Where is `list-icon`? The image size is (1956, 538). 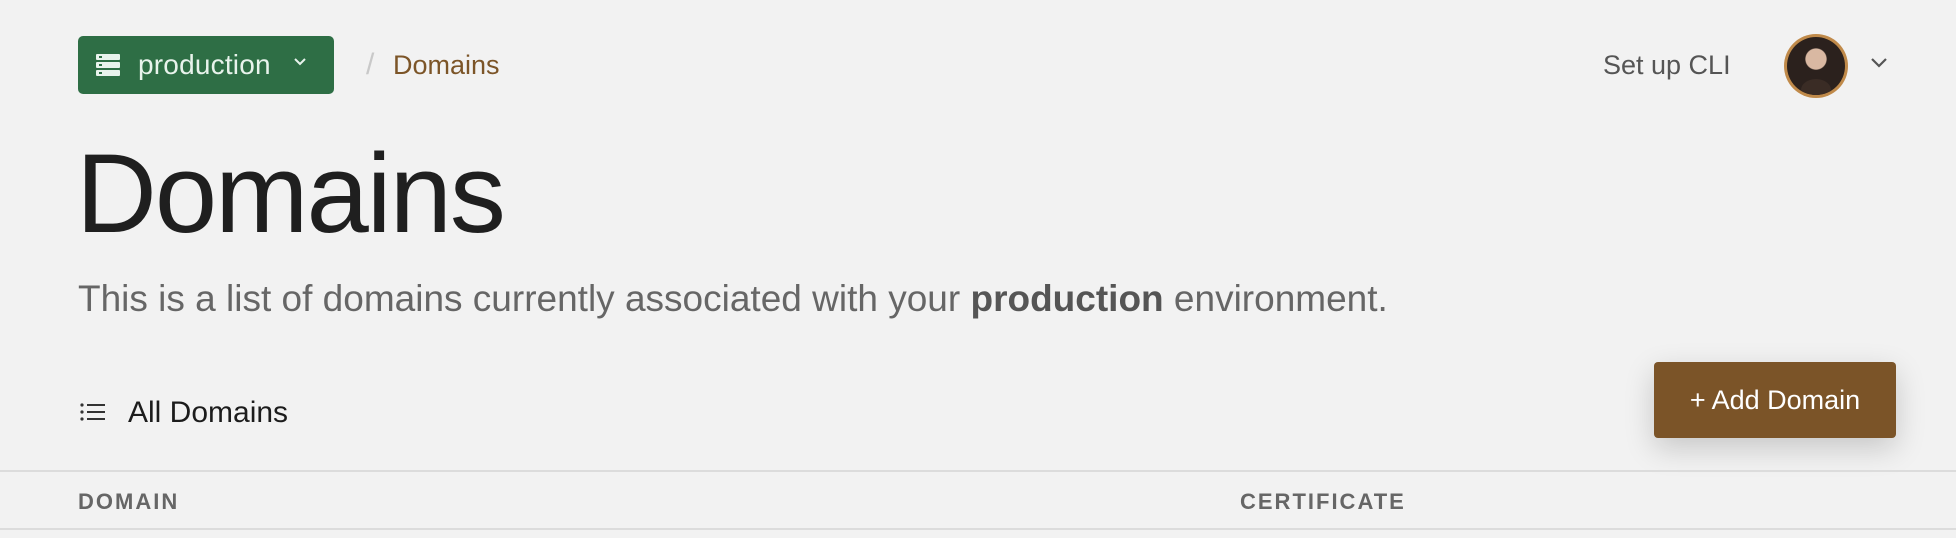
list-icon is located at coordinates (93, 413).